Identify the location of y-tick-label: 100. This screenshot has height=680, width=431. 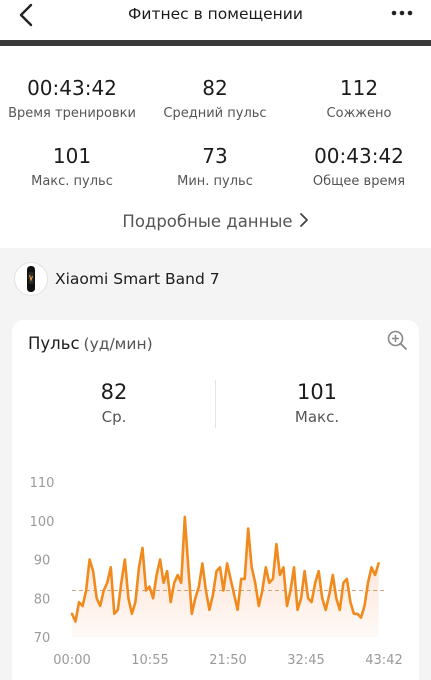
(42, 522).